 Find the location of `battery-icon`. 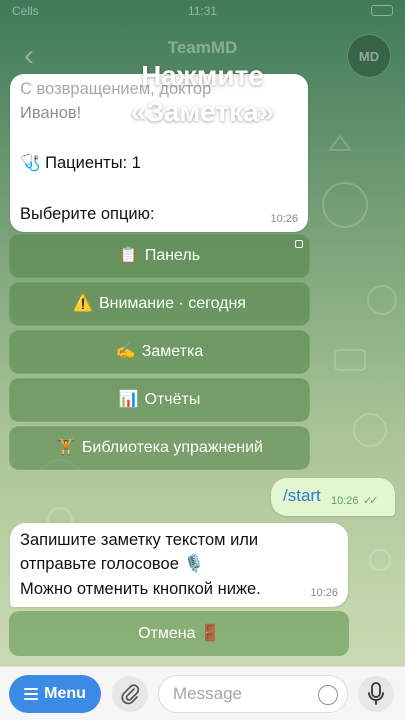

battery-icon is located at coordinates (382, 10).